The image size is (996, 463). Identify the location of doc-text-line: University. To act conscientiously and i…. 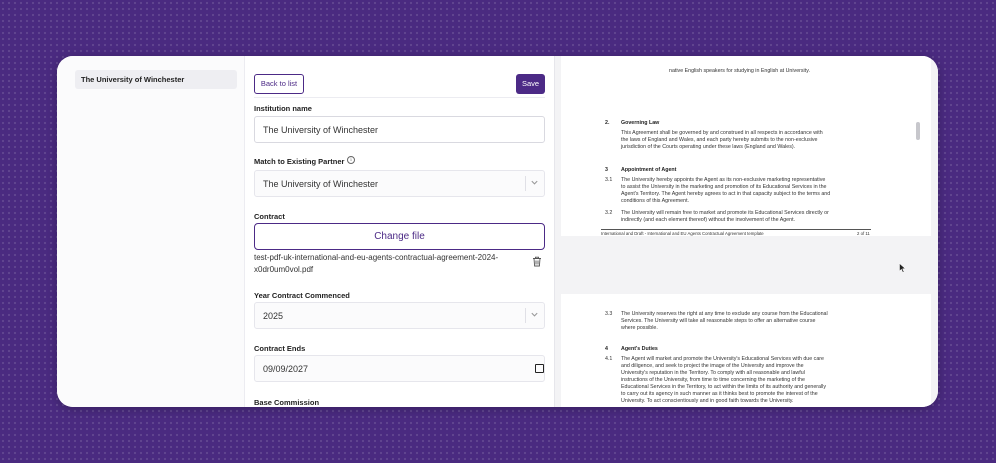
(707, 401).